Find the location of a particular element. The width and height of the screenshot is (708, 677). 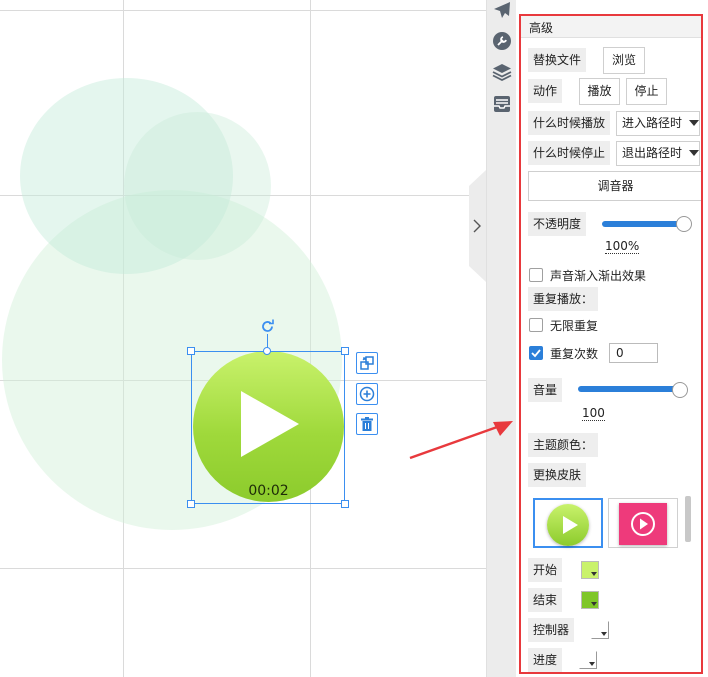

stop-button: 停止 is located at coordinates (646, 91).